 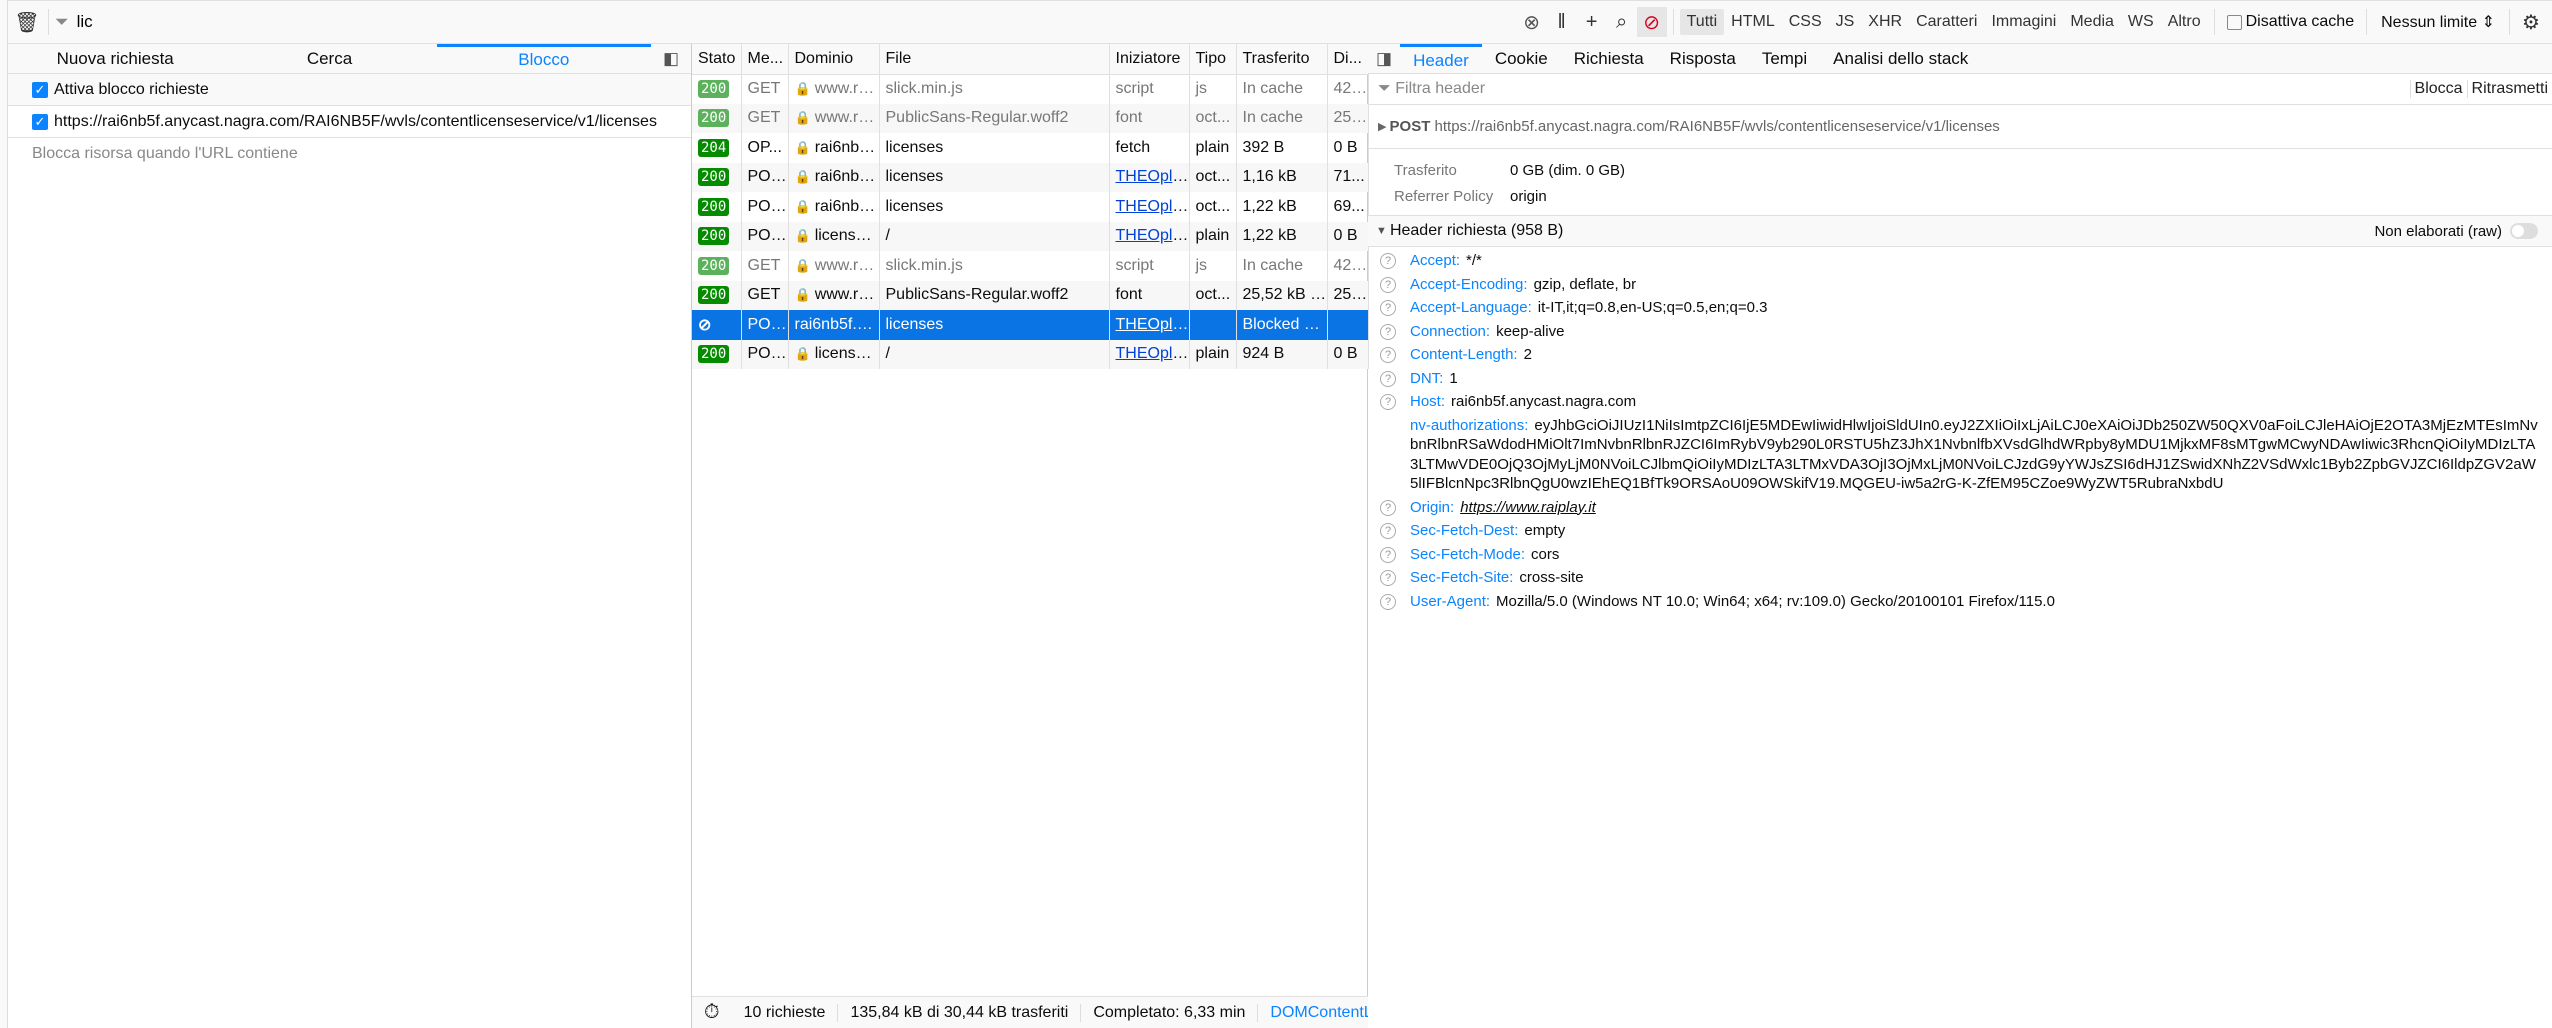 I want to click on column-header-type: Tipo, so click(x=1213, y=59).